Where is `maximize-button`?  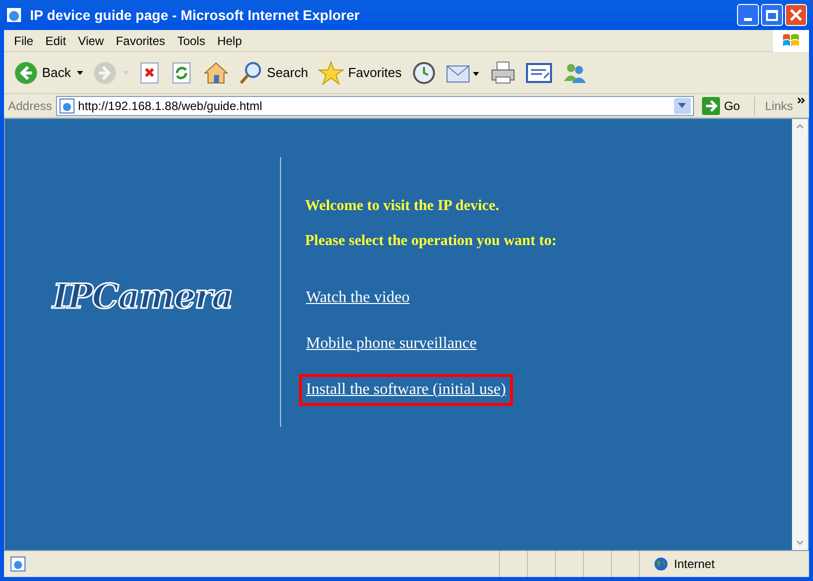
maximize-button is located at coordinates (772, 15).